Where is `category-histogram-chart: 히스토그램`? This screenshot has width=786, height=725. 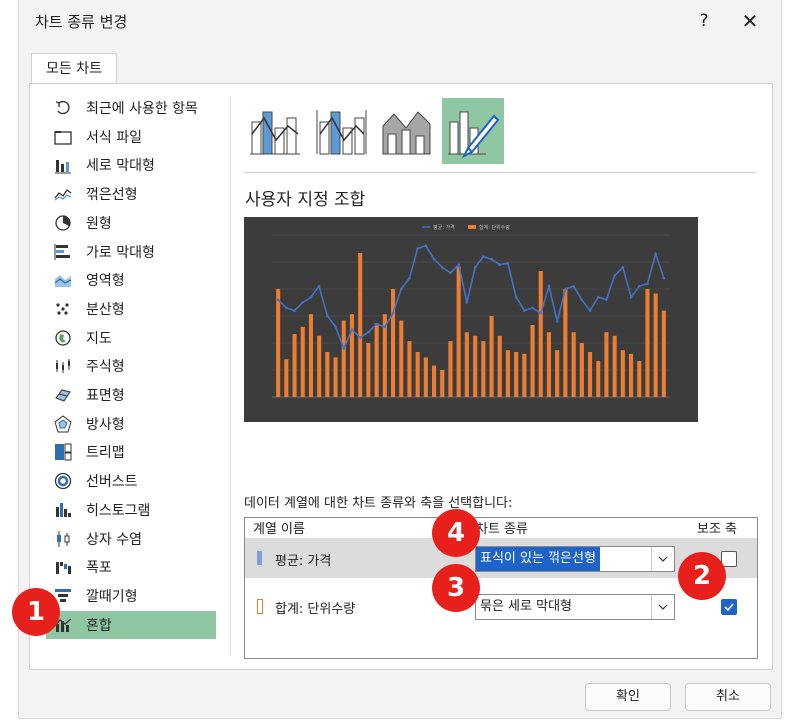 category-histogram-chart: 히스토그램 is located at coordinates (131, 510).